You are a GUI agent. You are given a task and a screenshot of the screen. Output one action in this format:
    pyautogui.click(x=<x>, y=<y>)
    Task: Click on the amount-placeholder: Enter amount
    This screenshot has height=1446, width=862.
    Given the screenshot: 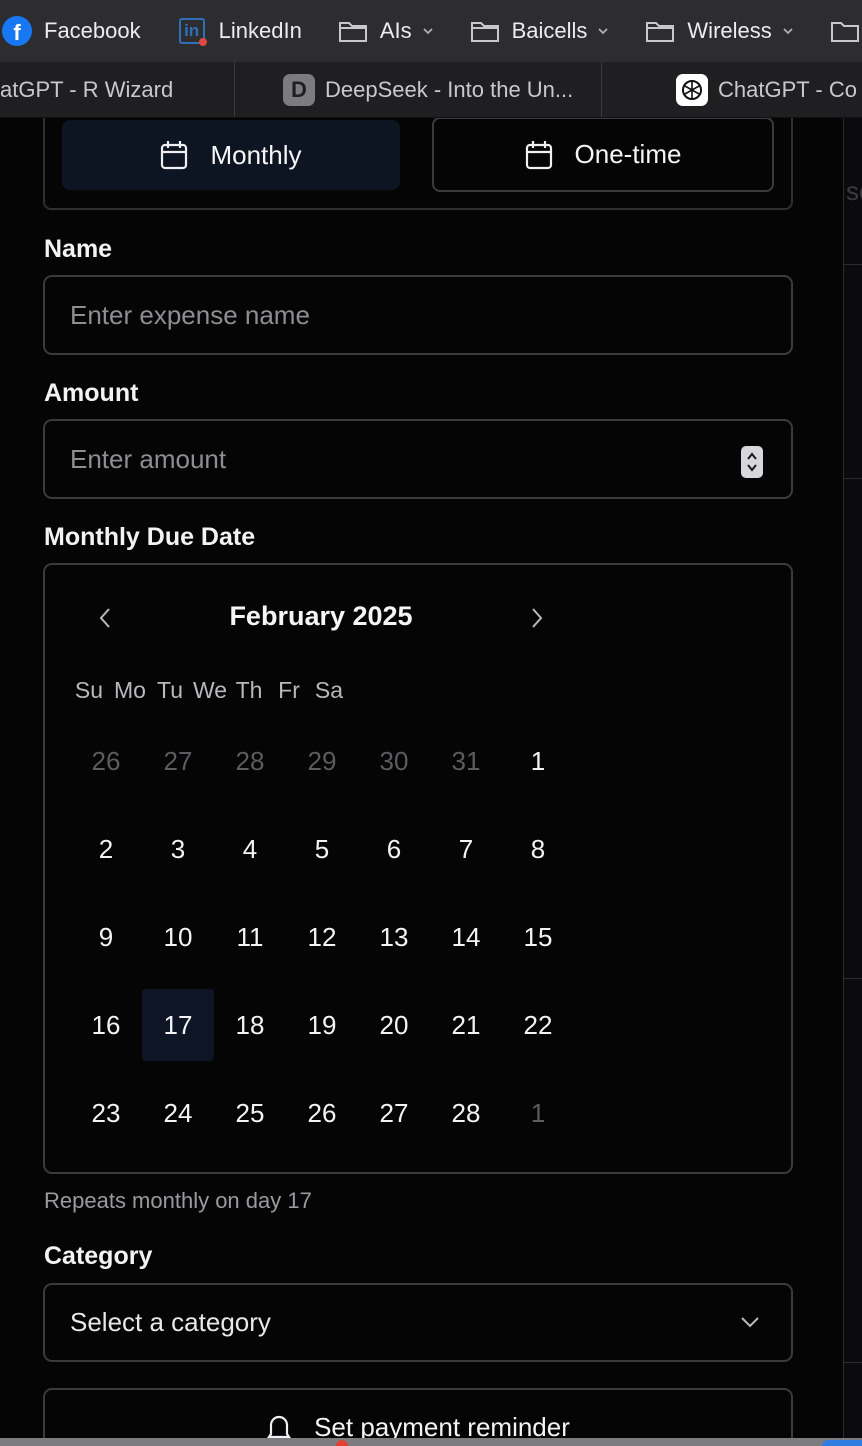 What is the action you would take?
    pyautogui.click(x=148, y=458)
    